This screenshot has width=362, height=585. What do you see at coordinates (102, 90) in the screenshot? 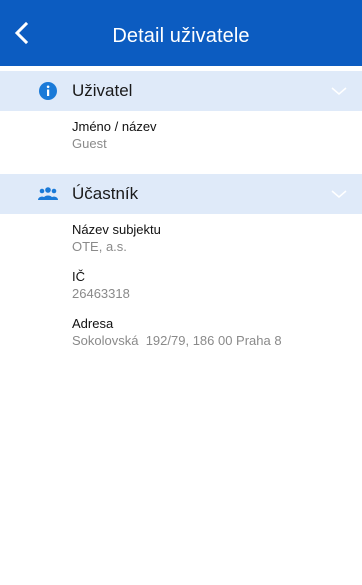
I see `section-title-uzivatel: Uživatel` at bounding box center [102, 90].